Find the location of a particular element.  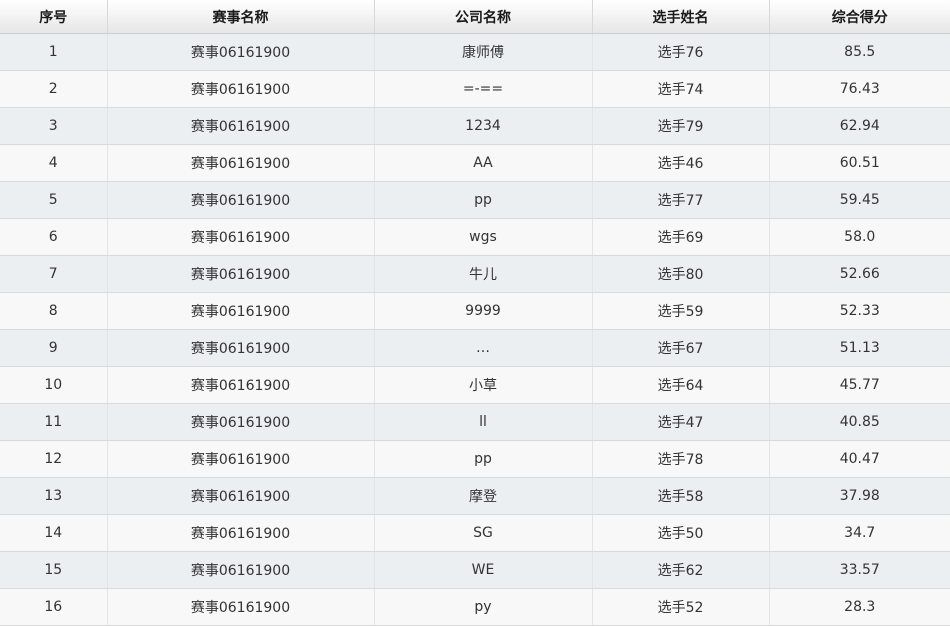

cell-total-score: 40.47 is located at coordinates (859, 459).